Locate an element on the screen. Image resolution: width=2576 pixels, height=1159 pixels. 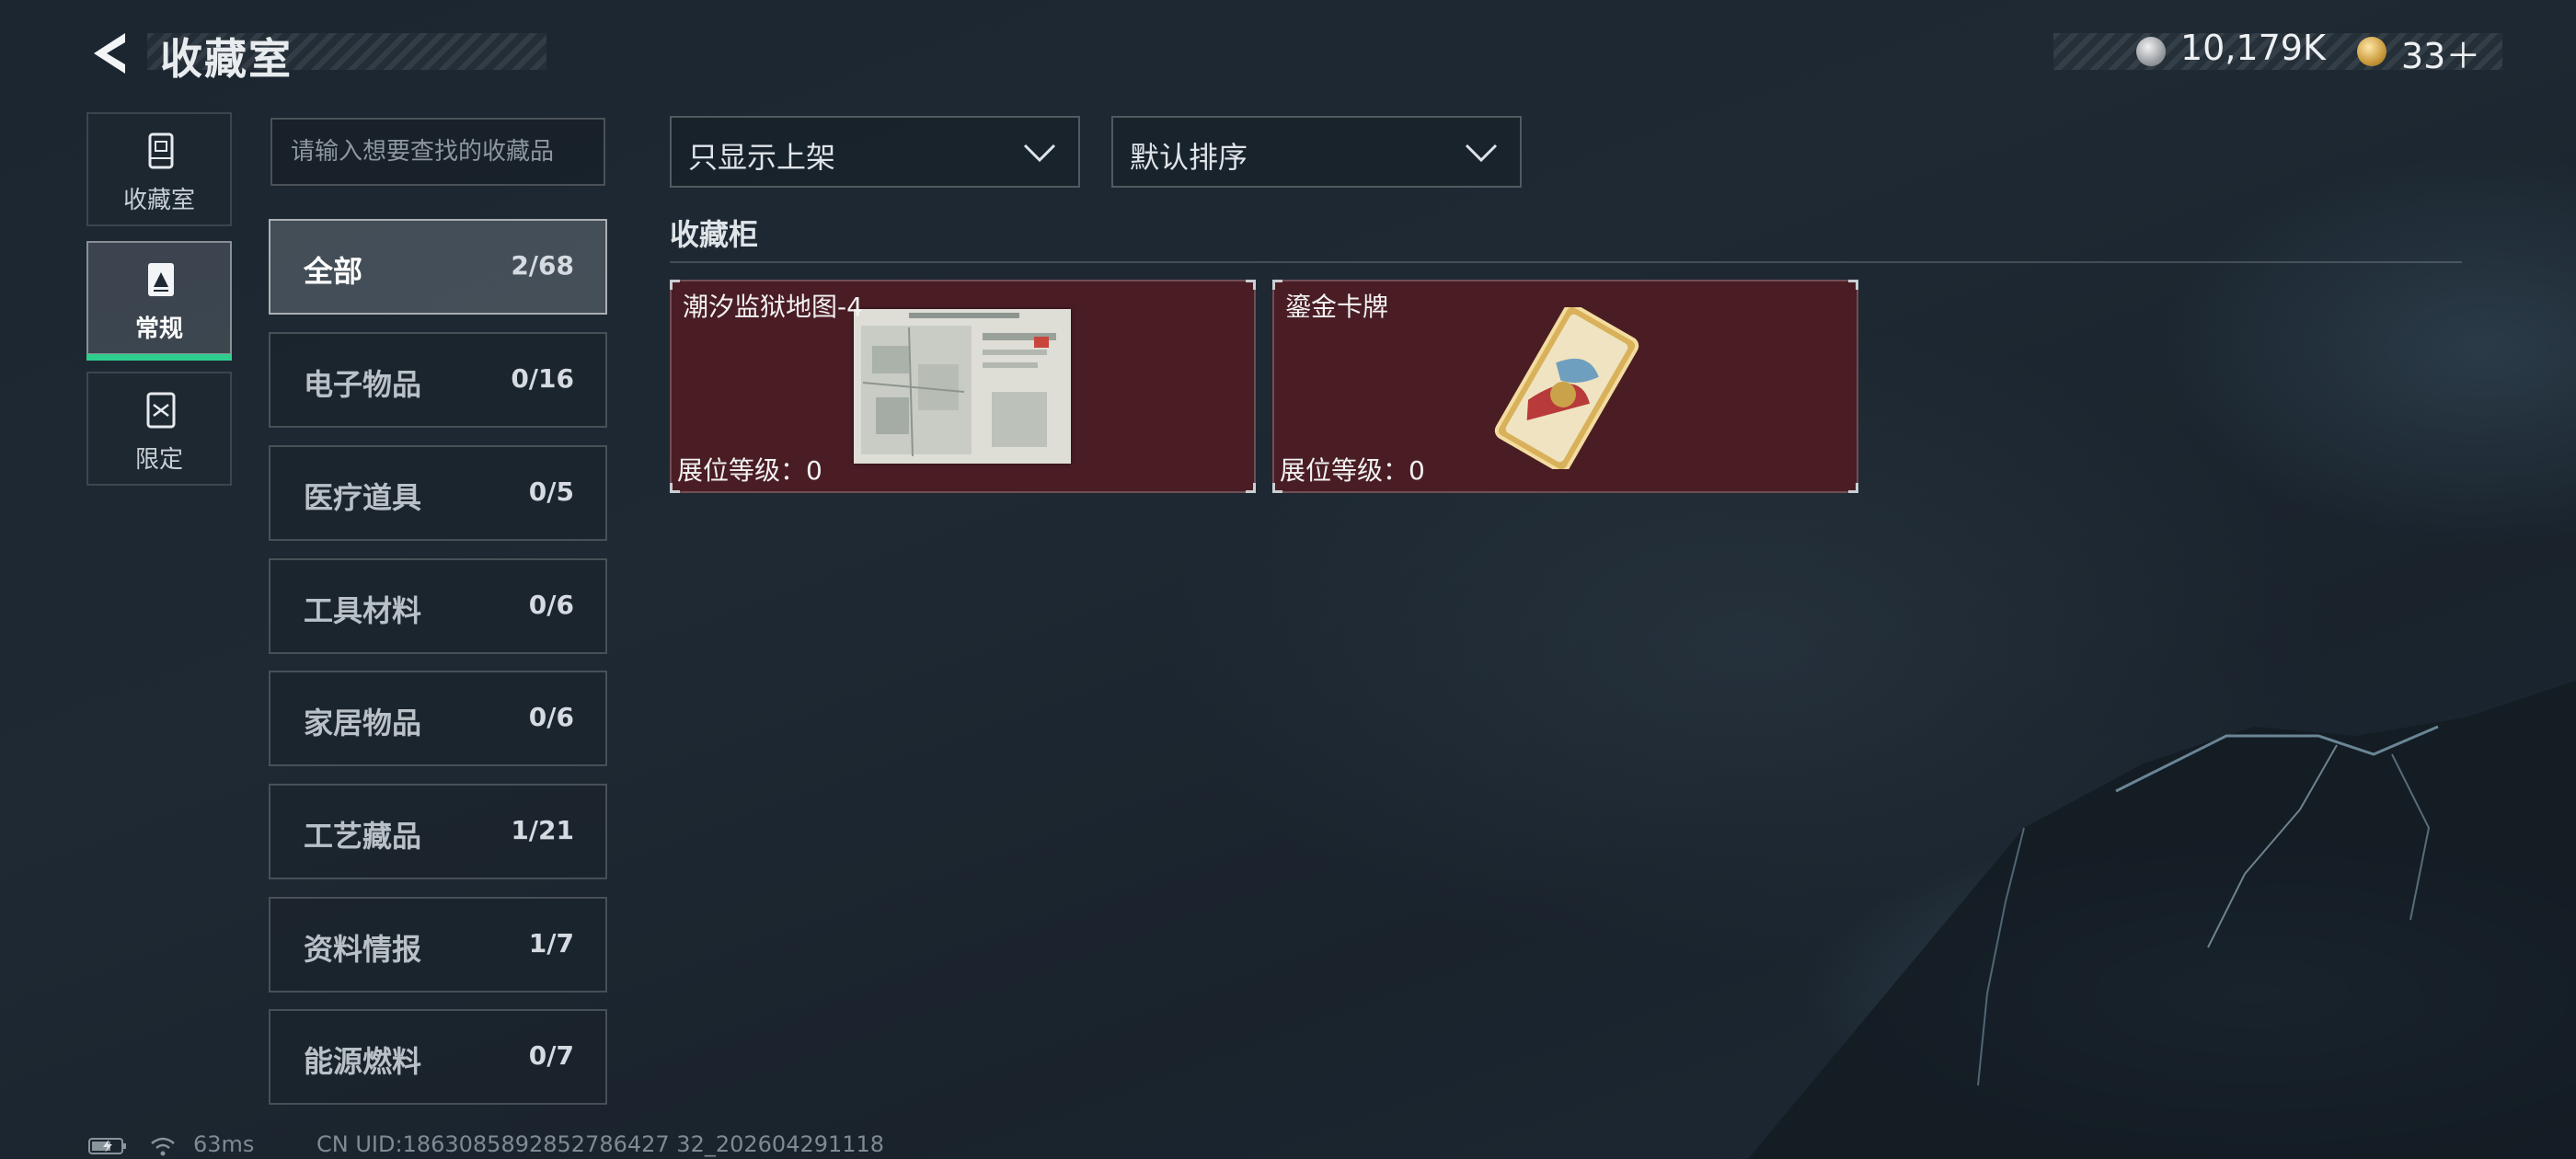
item-card-gilded-card: 鎏金卡牌 展位等级：0 is located at coordinates (1565, 386).